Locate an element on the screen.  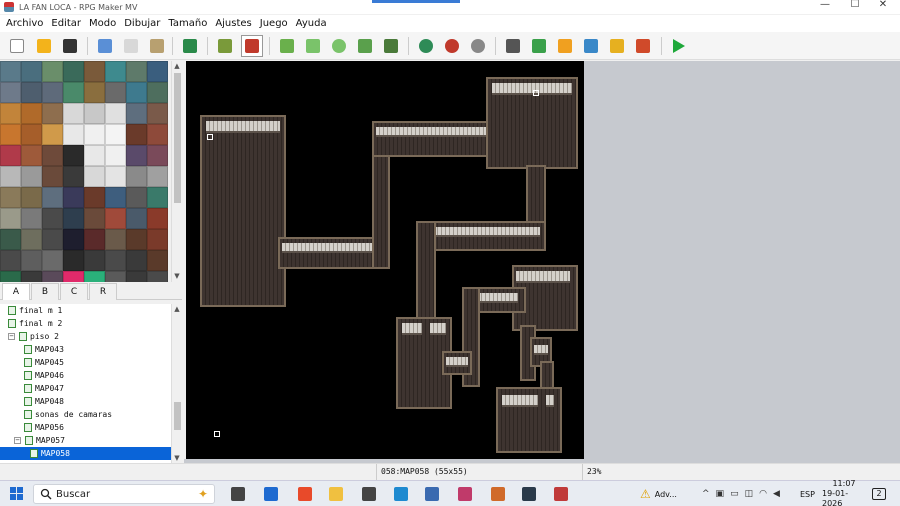
playtest-button is located at coordinates (679, 46).